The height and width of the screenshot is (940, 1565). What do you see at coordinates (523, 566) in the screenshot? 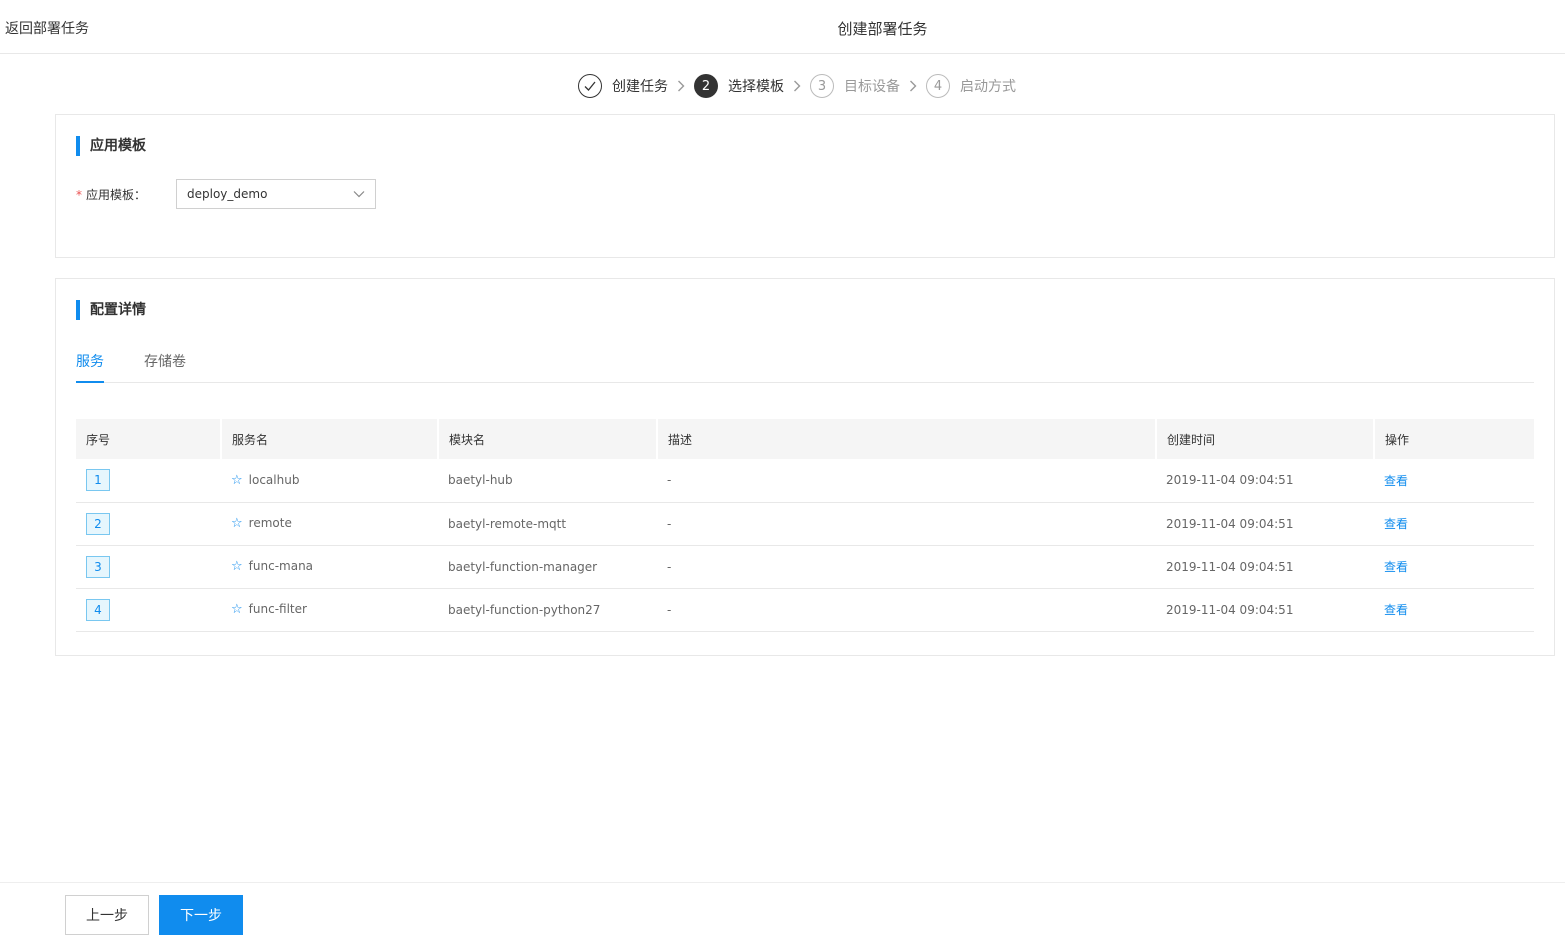
I see `module-name: baetyl-function-manager` at bounding box center [523, 566].